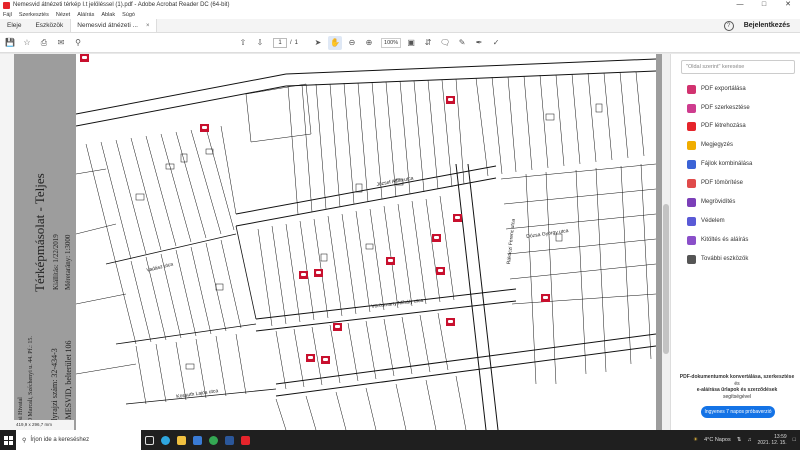  I want to click on system-tray: ☀ 4°C Napos ⇅ ♫ 13:59 2021. 12. 15. □, so click(744, 440).